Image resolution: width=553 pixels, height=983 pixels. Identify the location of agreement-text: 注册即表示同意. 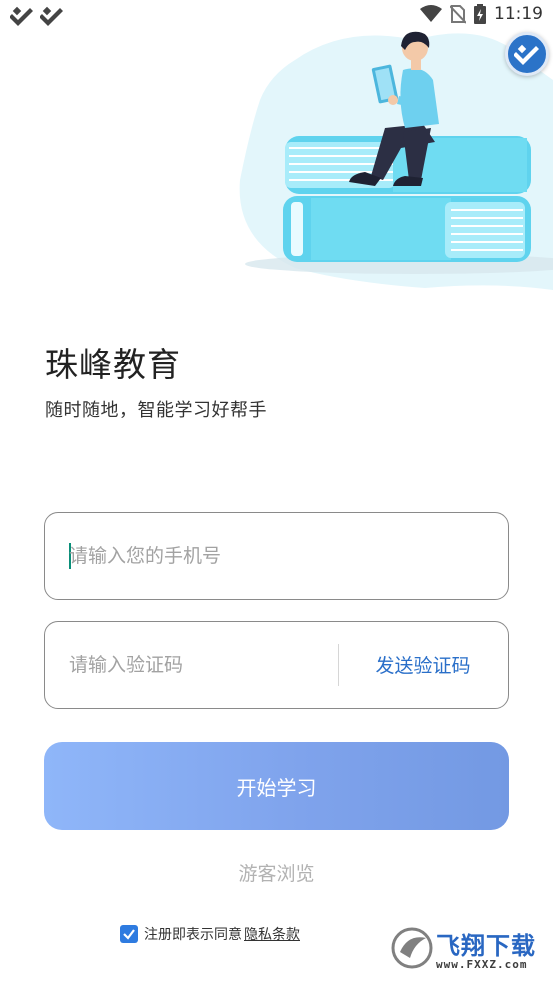
(193, 935).